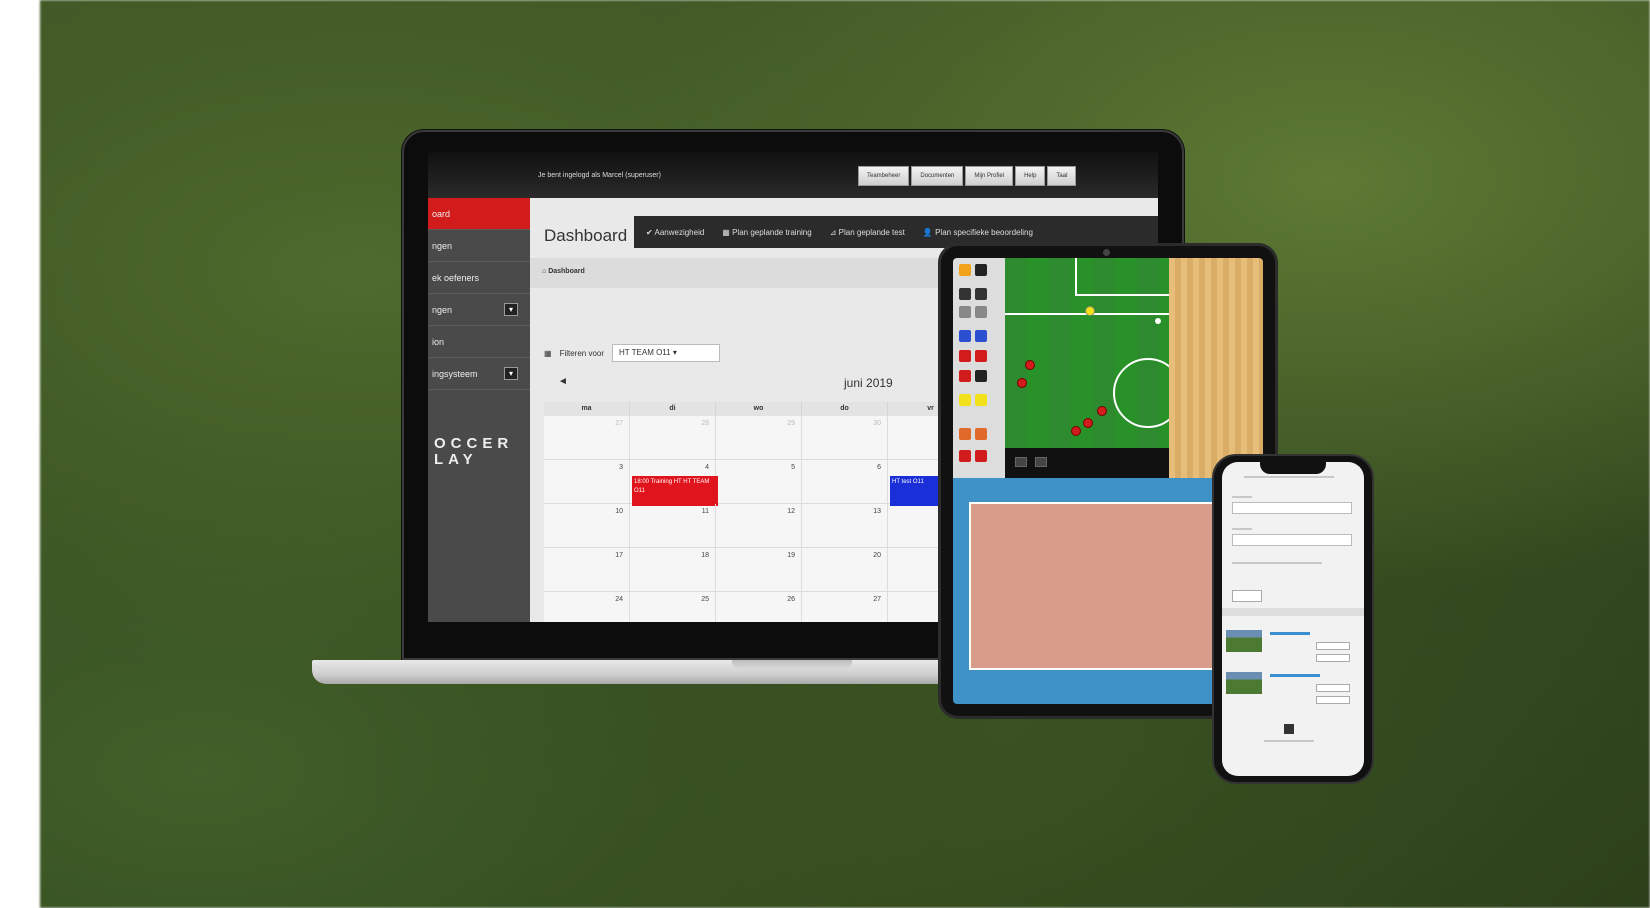  What do you see at coordinates (479, 278) in the screenshot?
I see `sidebar-item-3: ek oefeners` at bounding box center [479, 278].